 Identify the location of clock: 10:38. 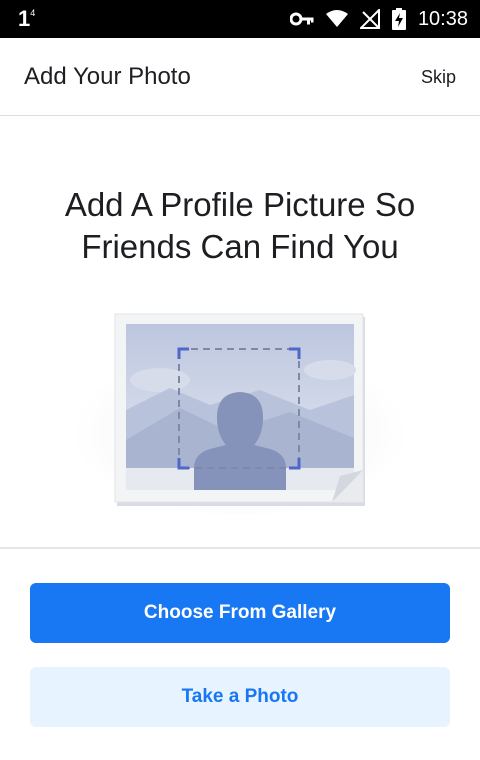
(442, 18).